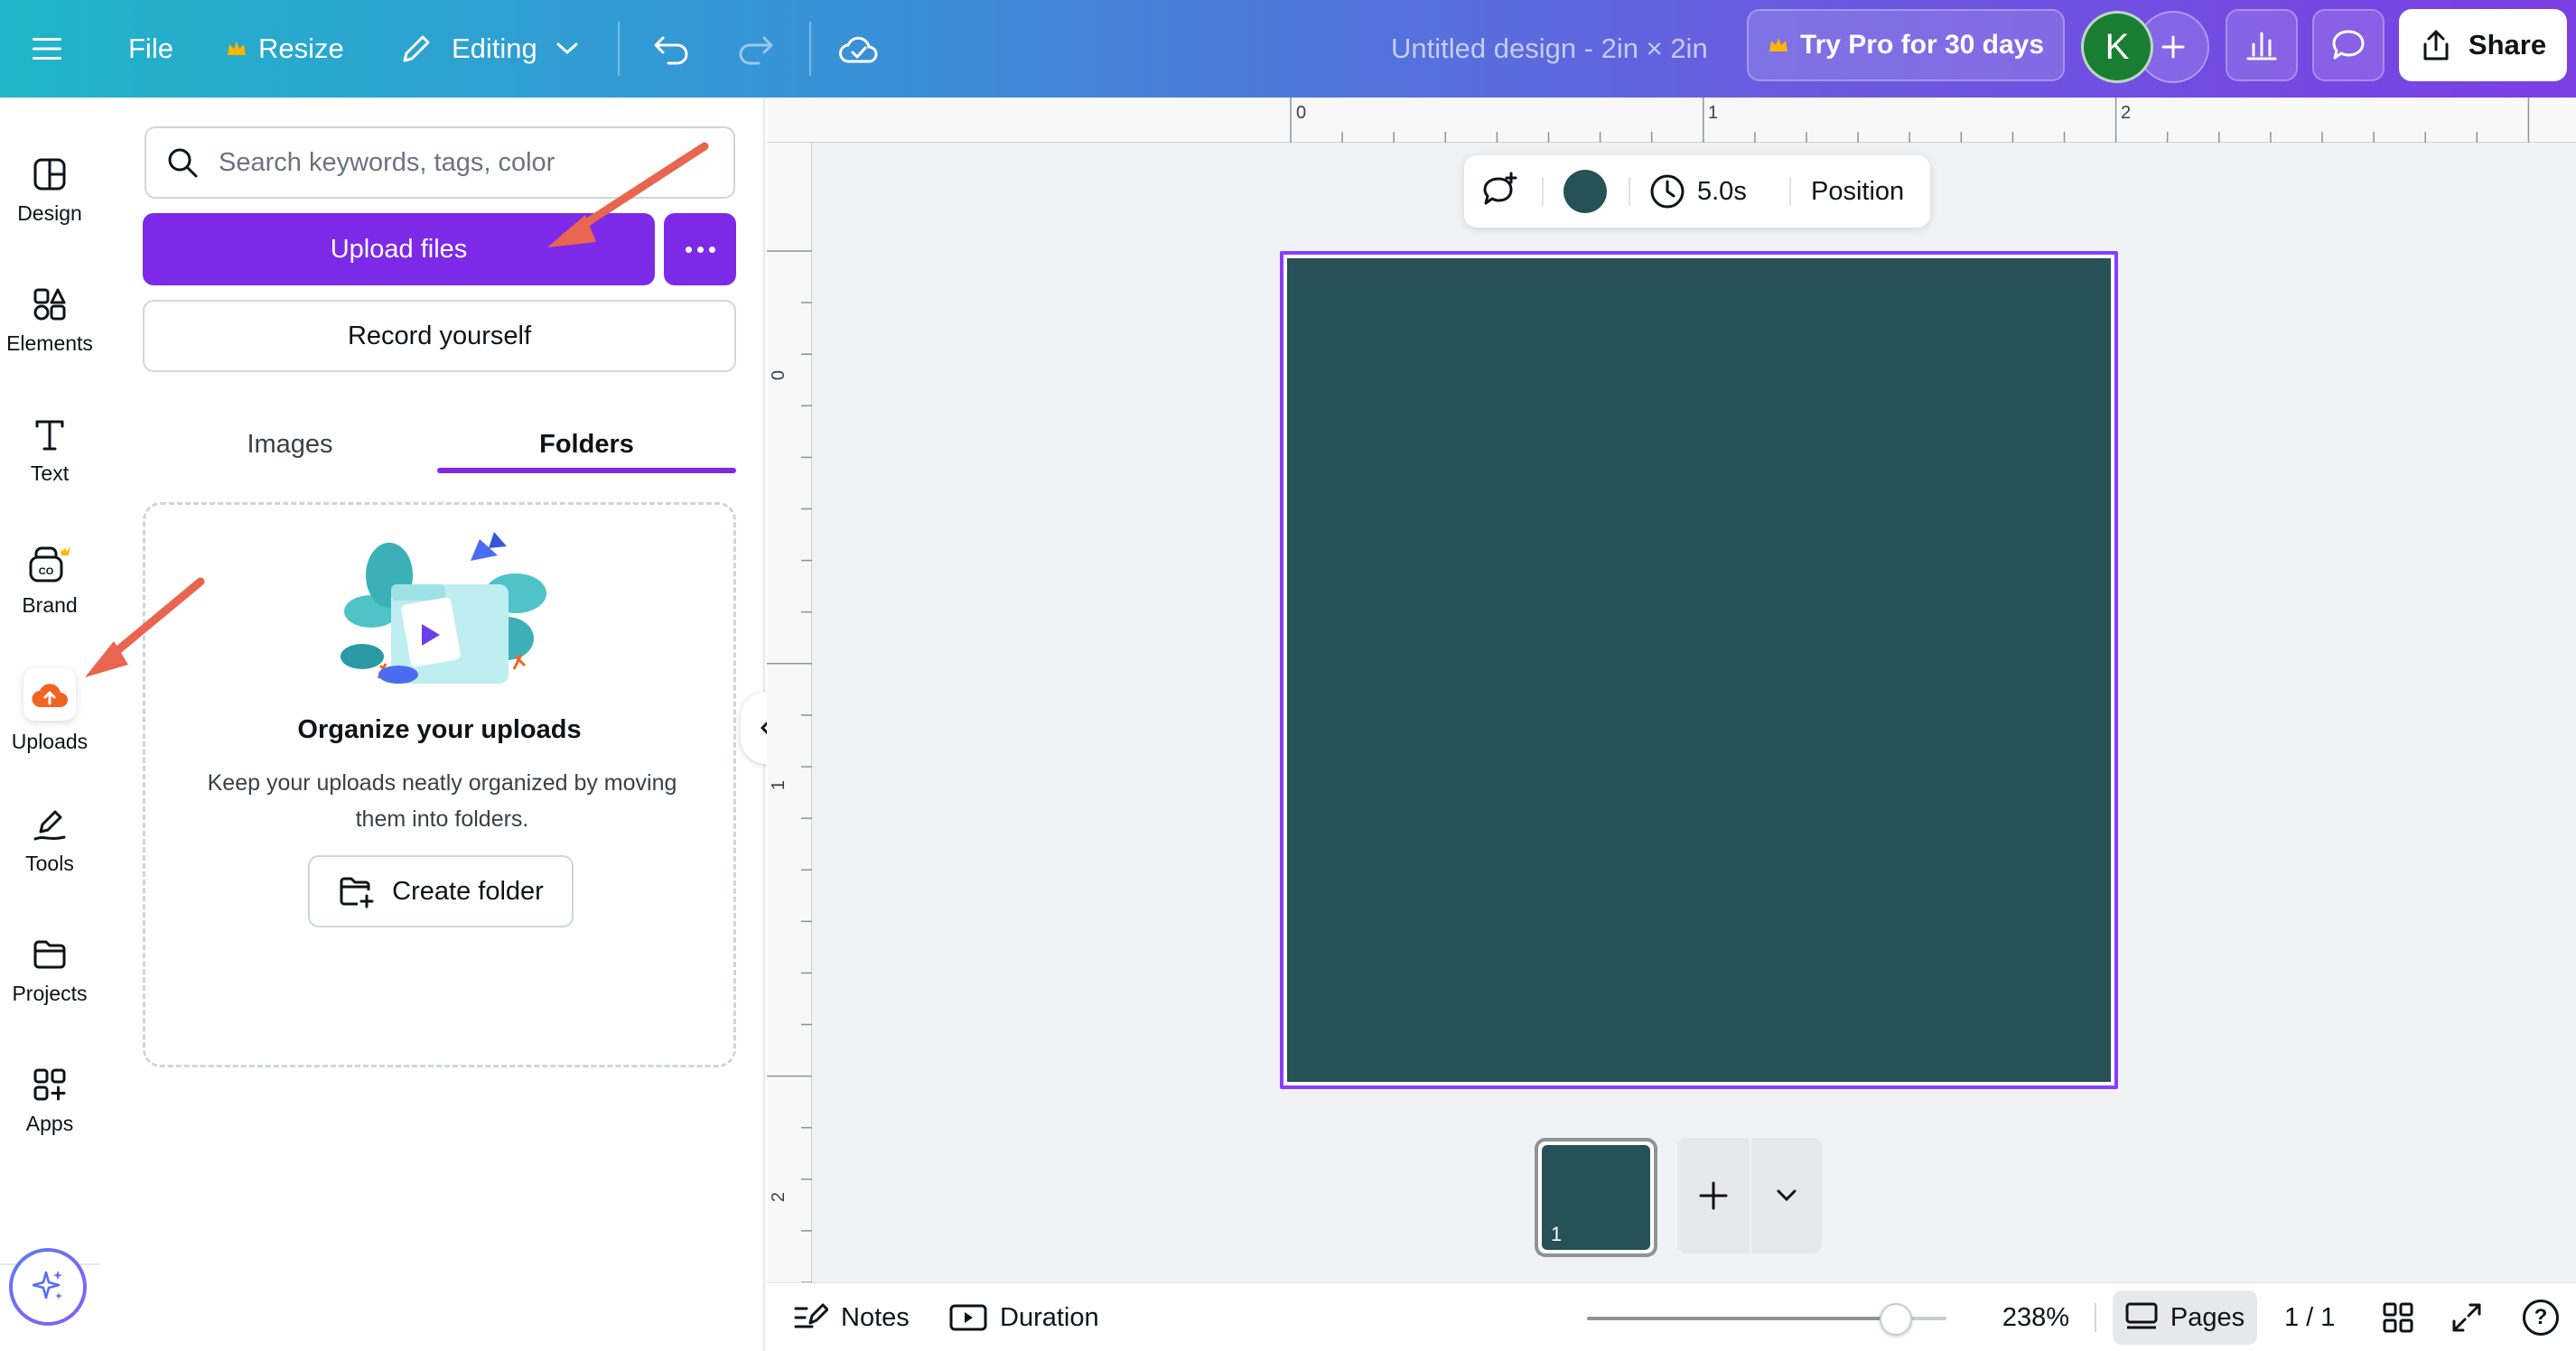 The height and width of the screenshot is (1351, 2576). I want to click on redo-icon, so click(756, 50).